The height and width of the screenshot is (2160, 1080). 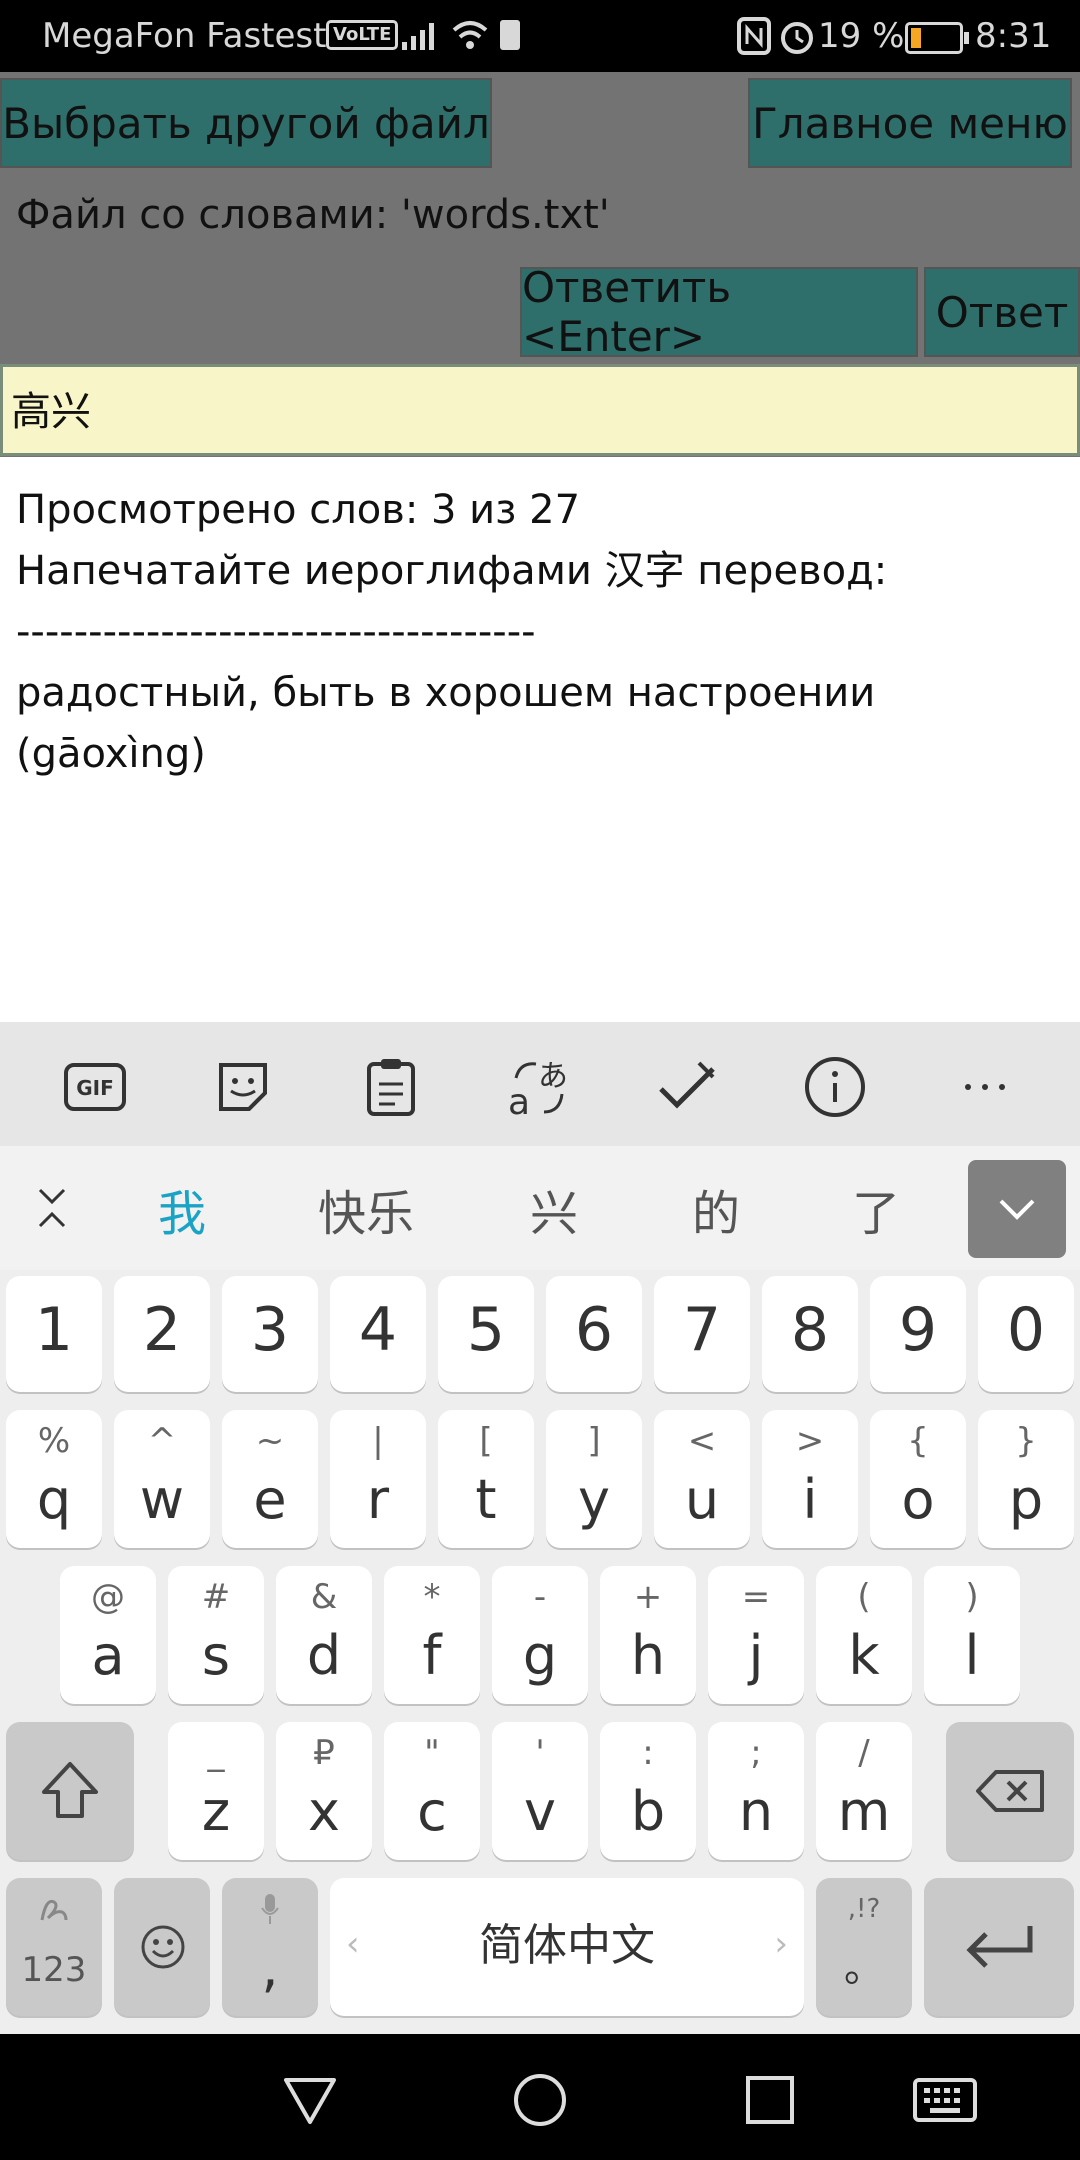 I want to click on emoji-key, so click(x=162, y=1947).